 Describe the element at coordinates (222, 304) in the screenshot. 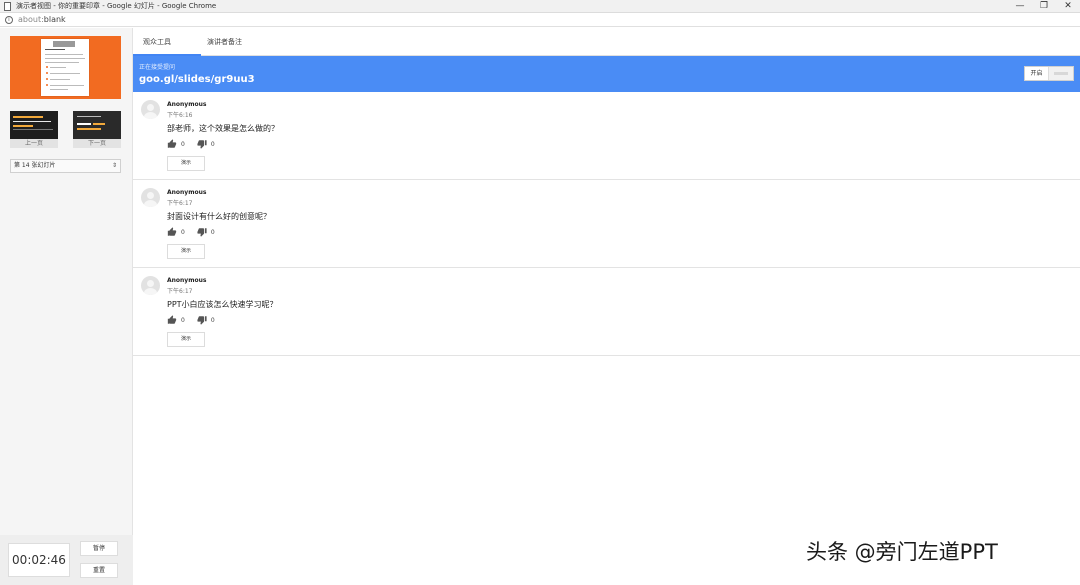

I see `question-text: PPT小白应该怎么快速学习呢？` at that location.